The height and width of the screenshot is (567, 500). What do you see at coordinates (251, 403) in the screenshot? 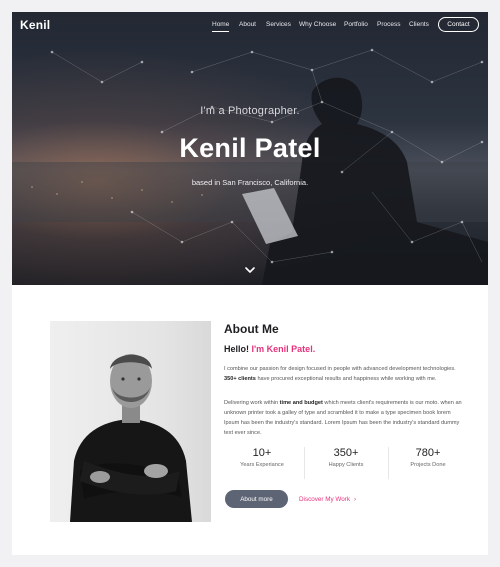
I see `p2-text-a: Delivering work within` at bounding box center [251, 403].